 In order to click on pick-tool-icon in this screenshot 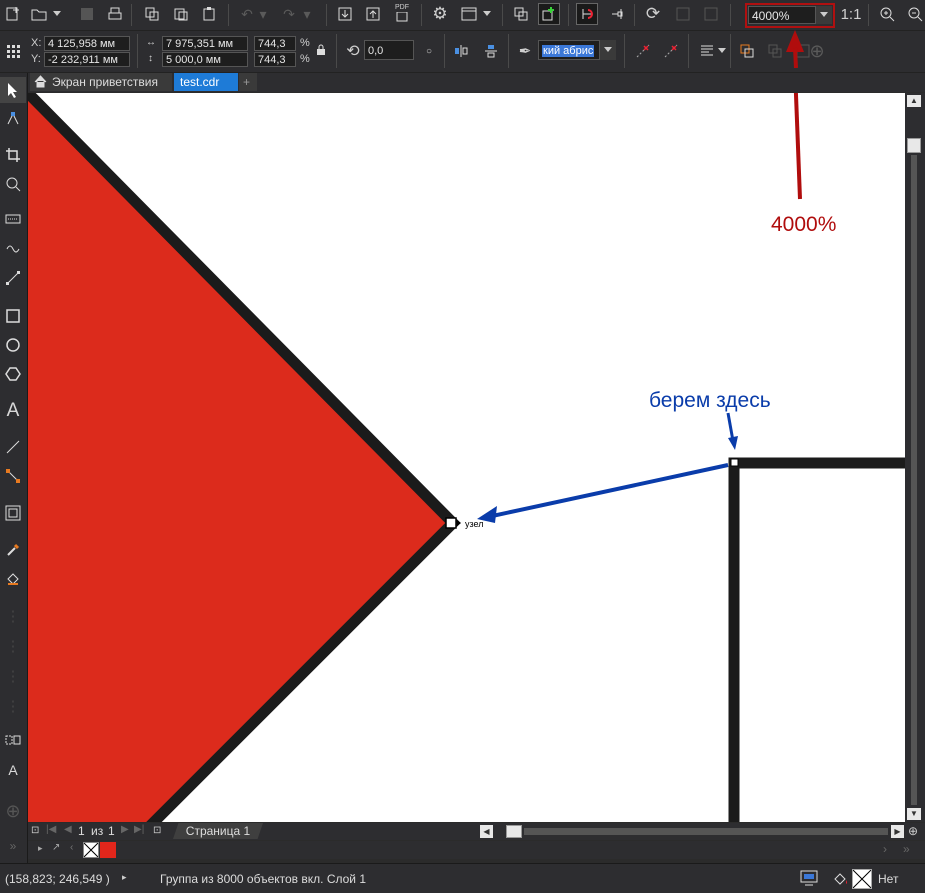, I will do `click(13, 90)`.